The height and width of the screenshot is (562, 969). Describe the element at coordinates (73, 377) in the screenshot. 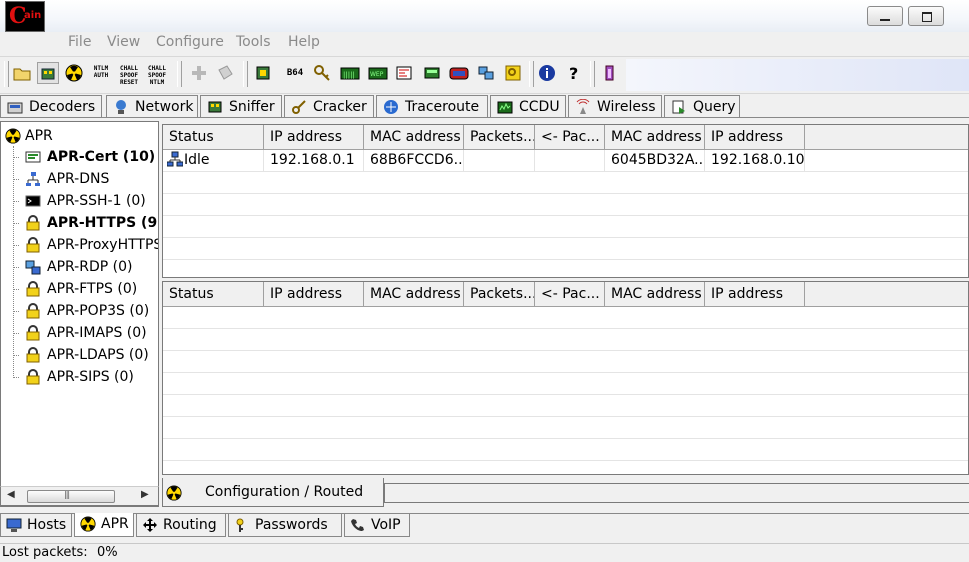

I see `tree-item-apr-sips: APR-SIPS (0)` at that location.